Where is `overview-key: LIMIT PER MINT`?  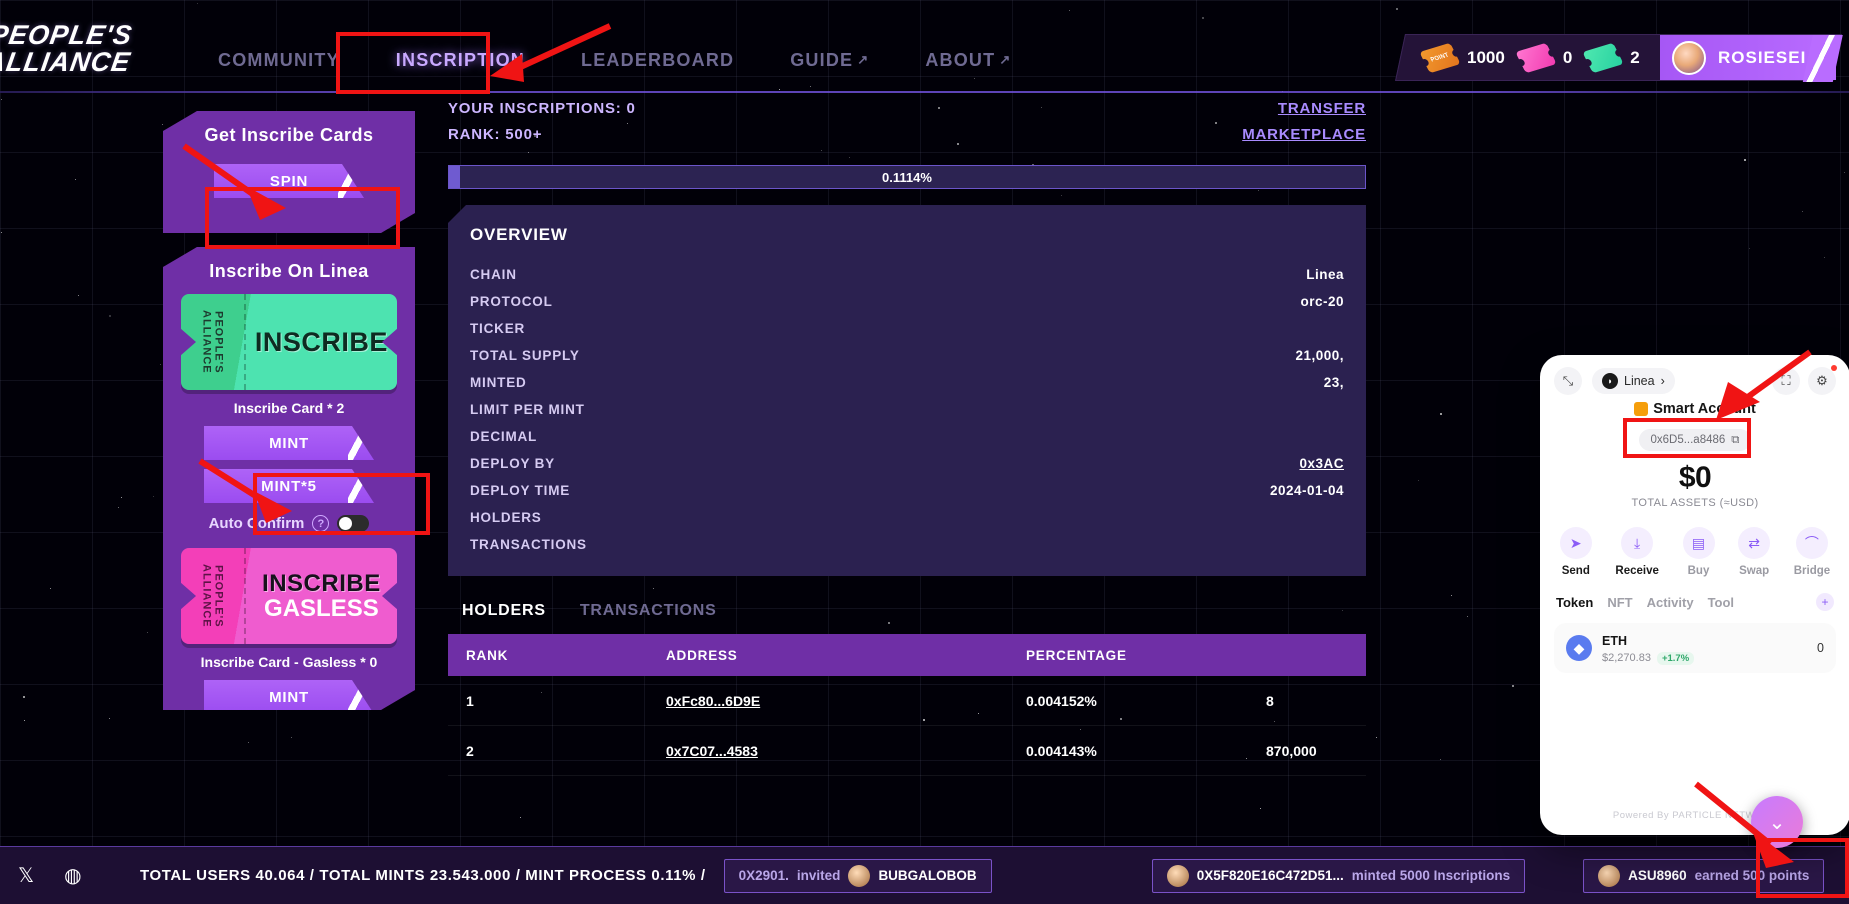 overview-key: LIMIT PER MINT is located at coordinates (527, 409).